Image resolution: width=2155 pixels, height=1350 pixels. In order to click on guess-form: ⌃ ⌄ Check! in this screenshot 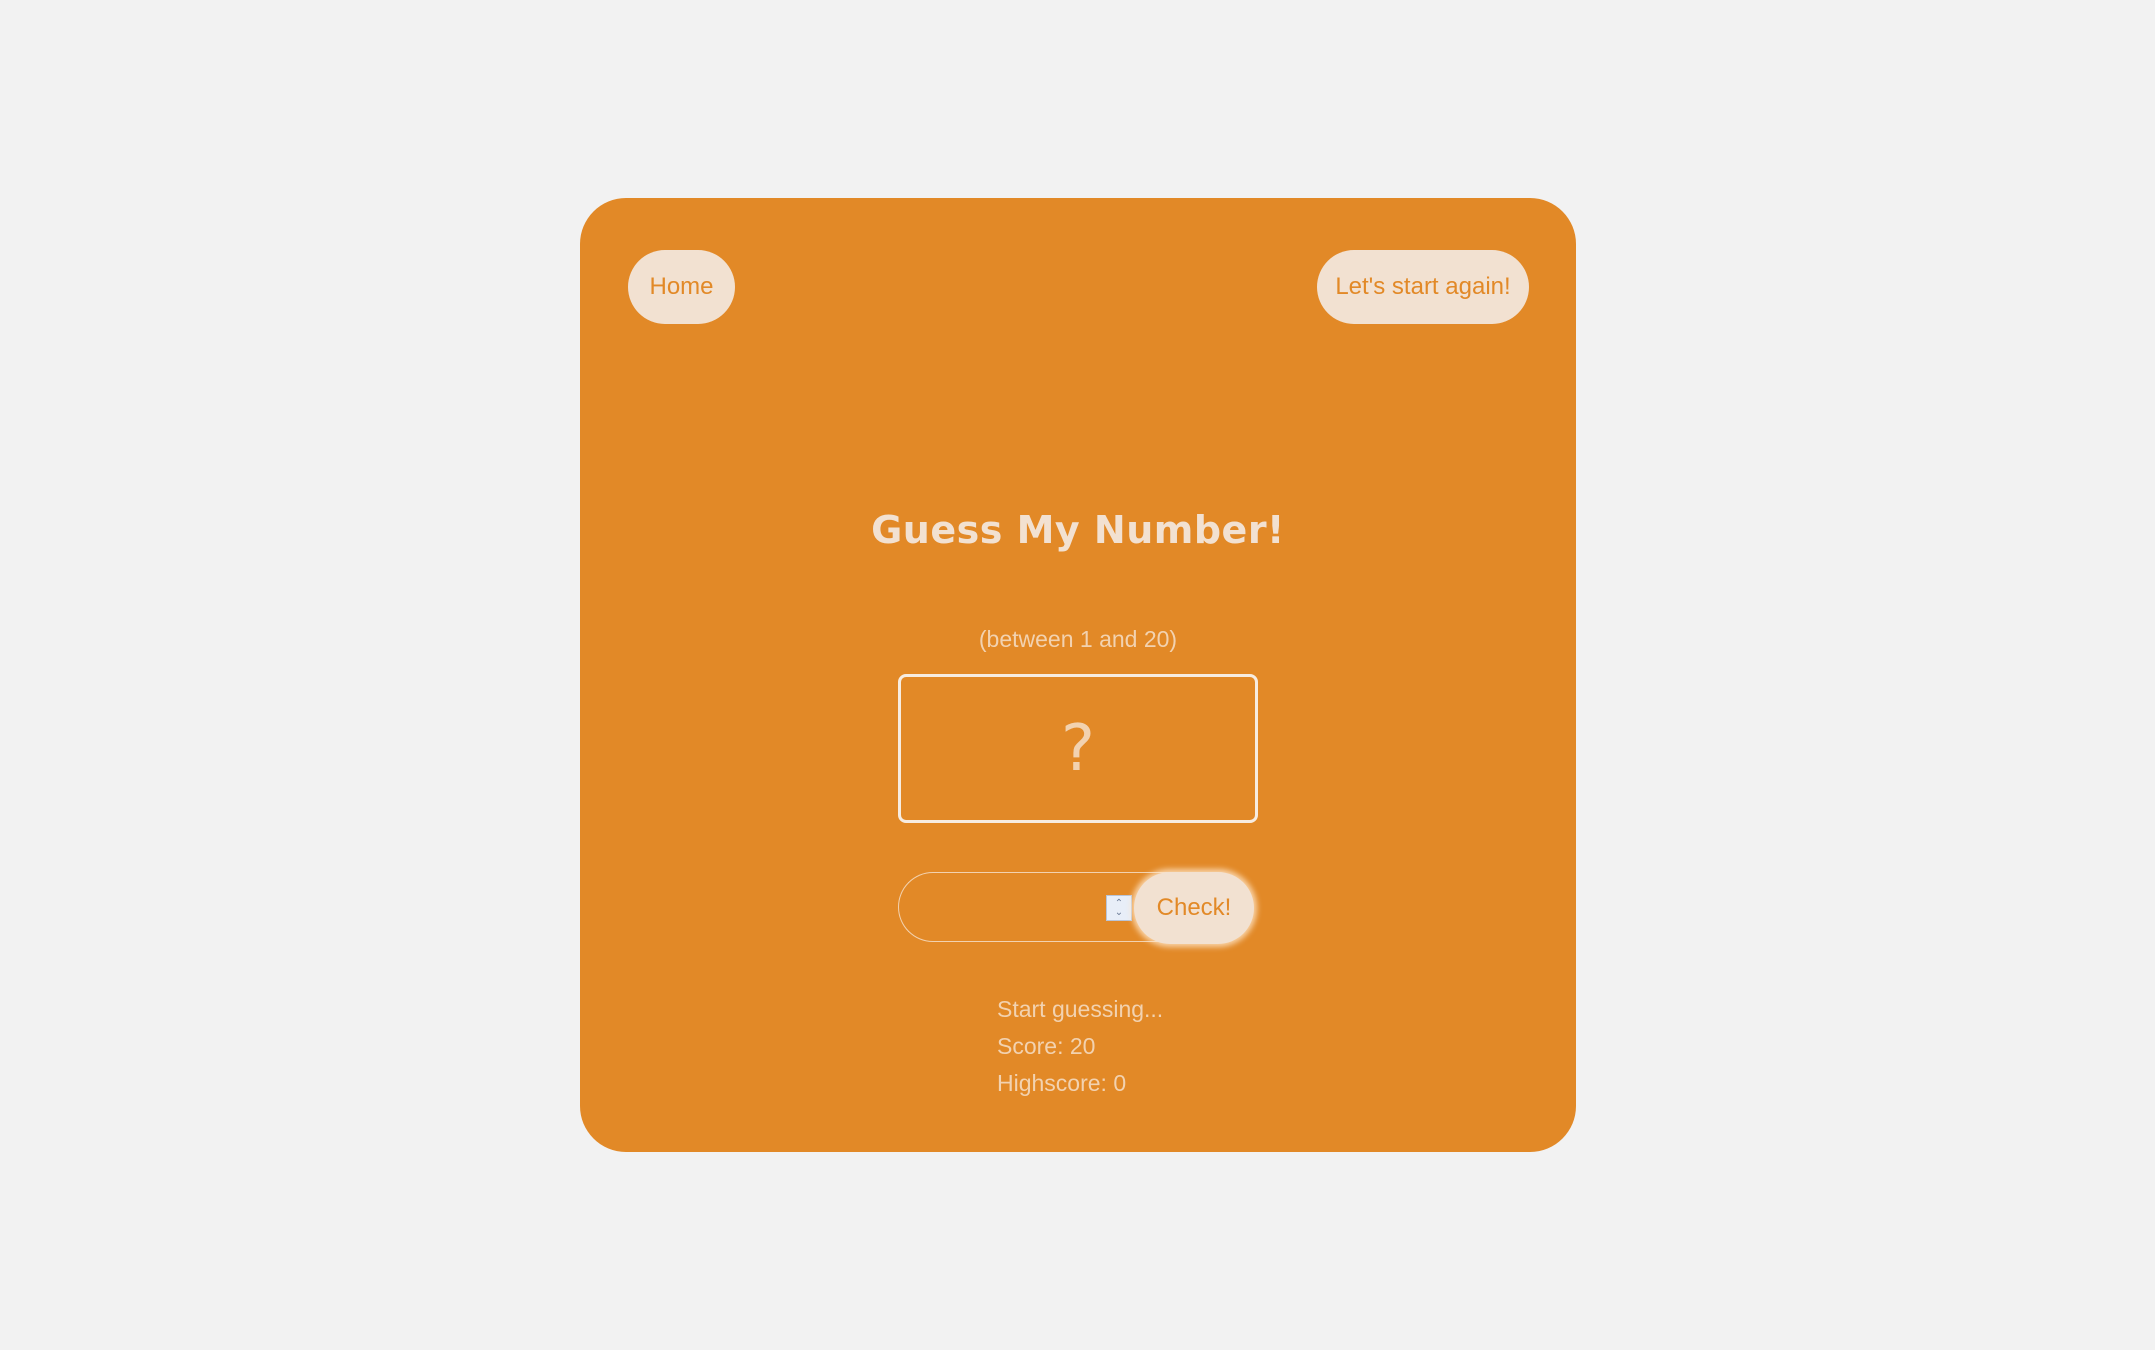, I will do `click(1078, 908)`.